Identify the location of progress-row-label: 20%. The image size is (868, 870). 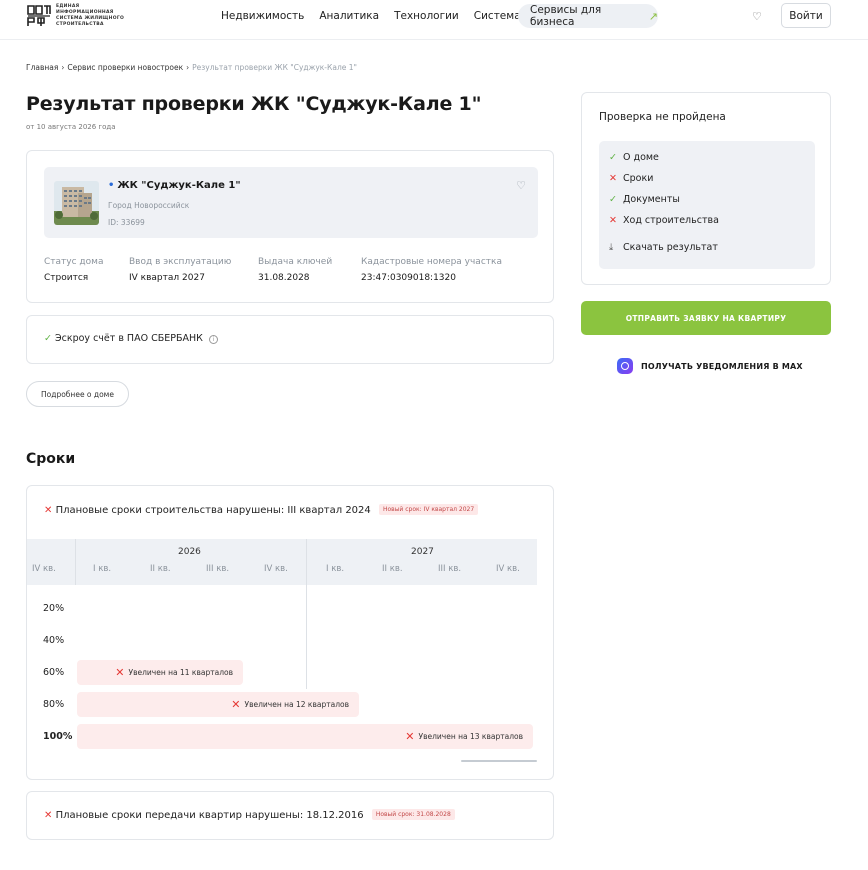
(54, 608).